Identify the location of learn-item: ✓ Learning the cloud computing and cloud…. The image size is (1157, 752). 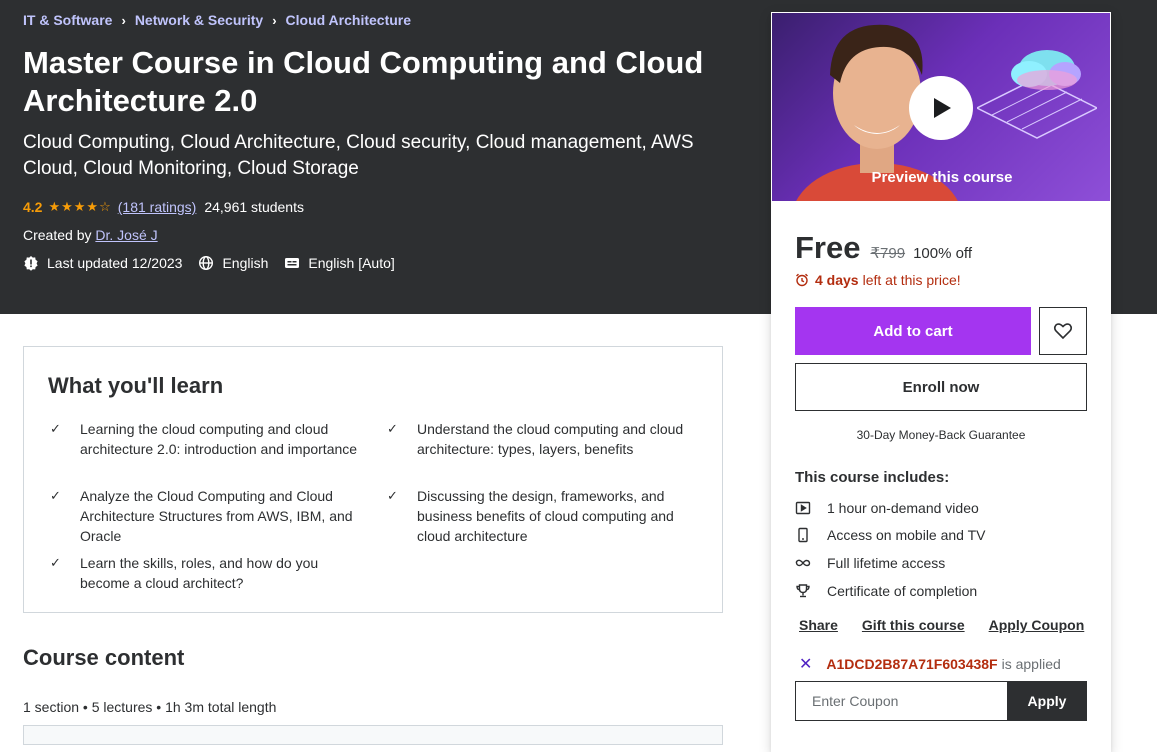
(205, 439).